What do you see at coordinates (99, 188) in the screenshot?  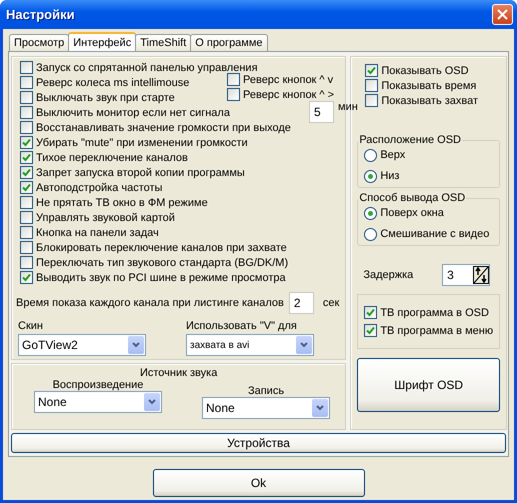 I see `option-label: Автоподстройка частоты` at bounding box center [99, 188].